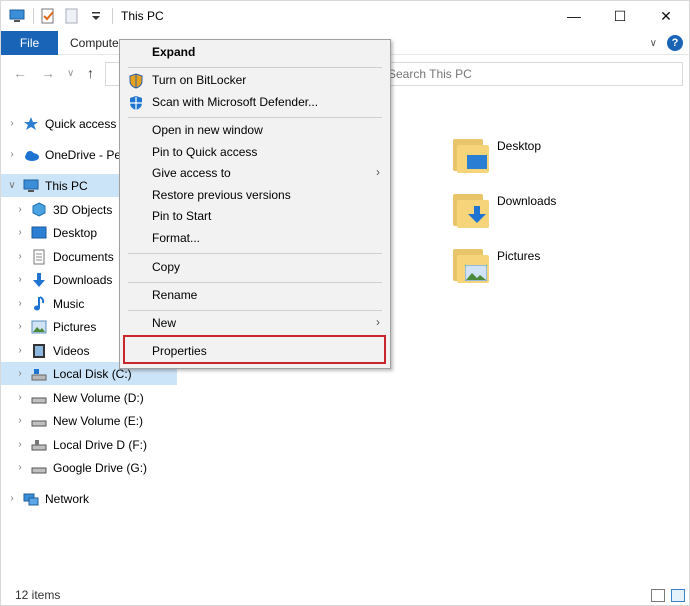 This screenshot has height=606, width=690. What do you see at coordinates (31, 155) in the screenshot?
I see `cloud-icon` at bounding box center [31, 155].